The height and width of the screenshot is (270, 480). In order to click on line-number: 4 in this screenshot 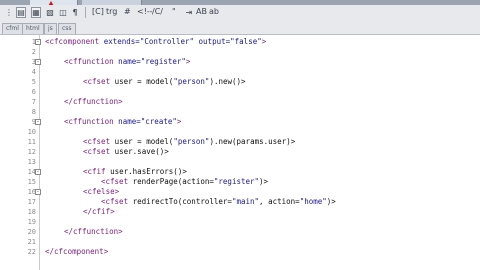, I will do `click(33, 72)`.